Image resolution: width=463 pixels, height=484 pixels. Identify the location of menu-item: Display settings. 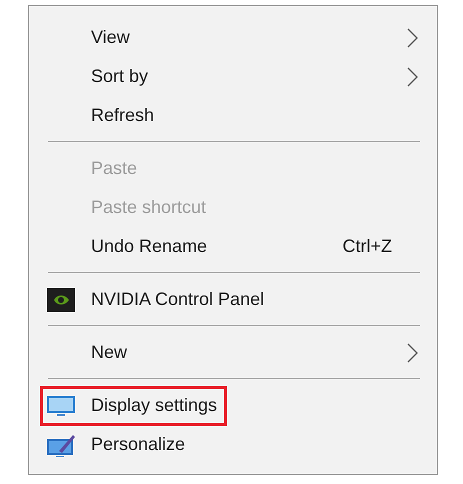
(154, 405).